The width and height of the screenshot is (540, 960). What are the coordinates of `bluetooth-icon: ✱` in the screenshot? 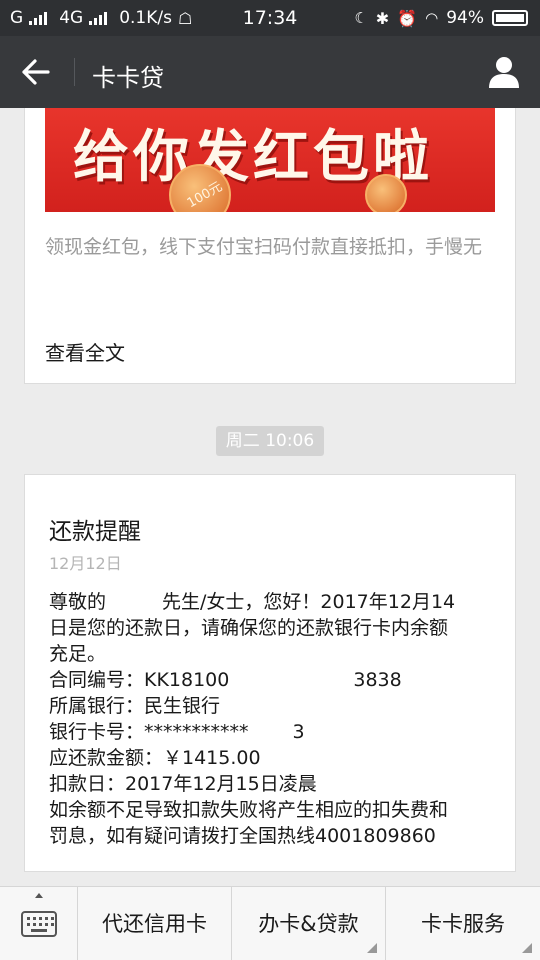 It's located at (382, 18).